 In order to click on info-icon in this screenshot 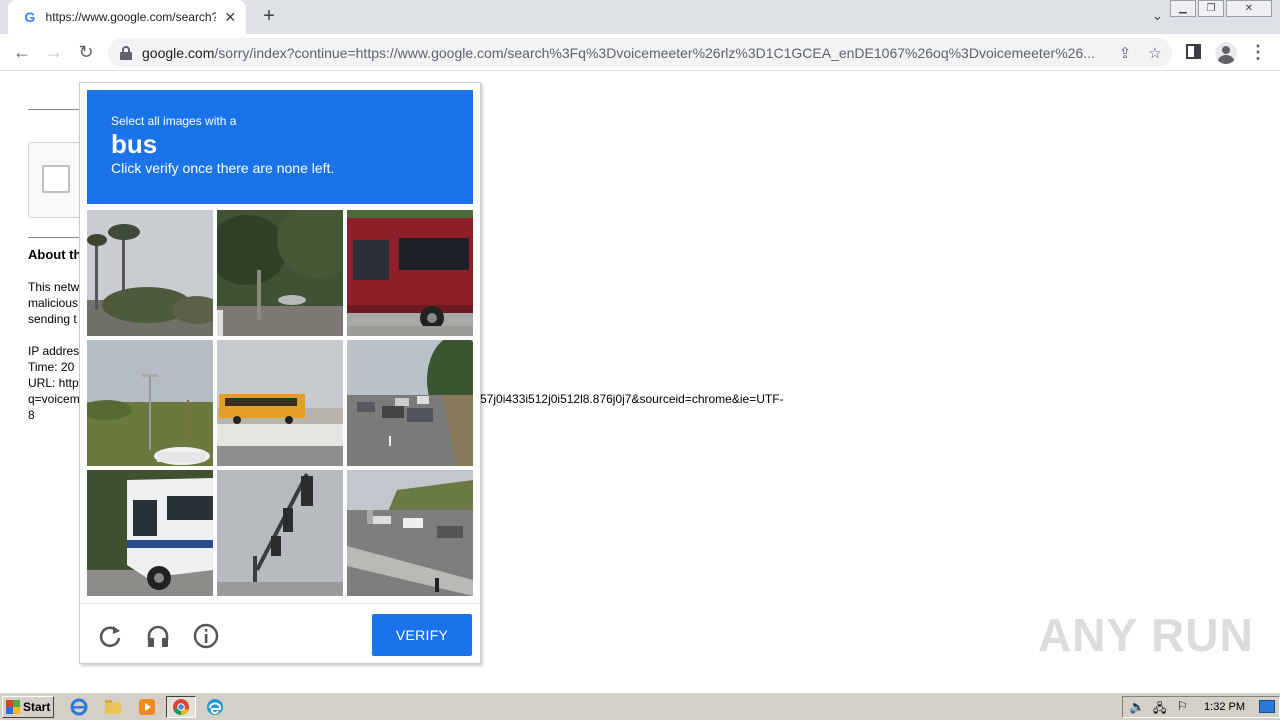, I will do `click(206, 636)`.